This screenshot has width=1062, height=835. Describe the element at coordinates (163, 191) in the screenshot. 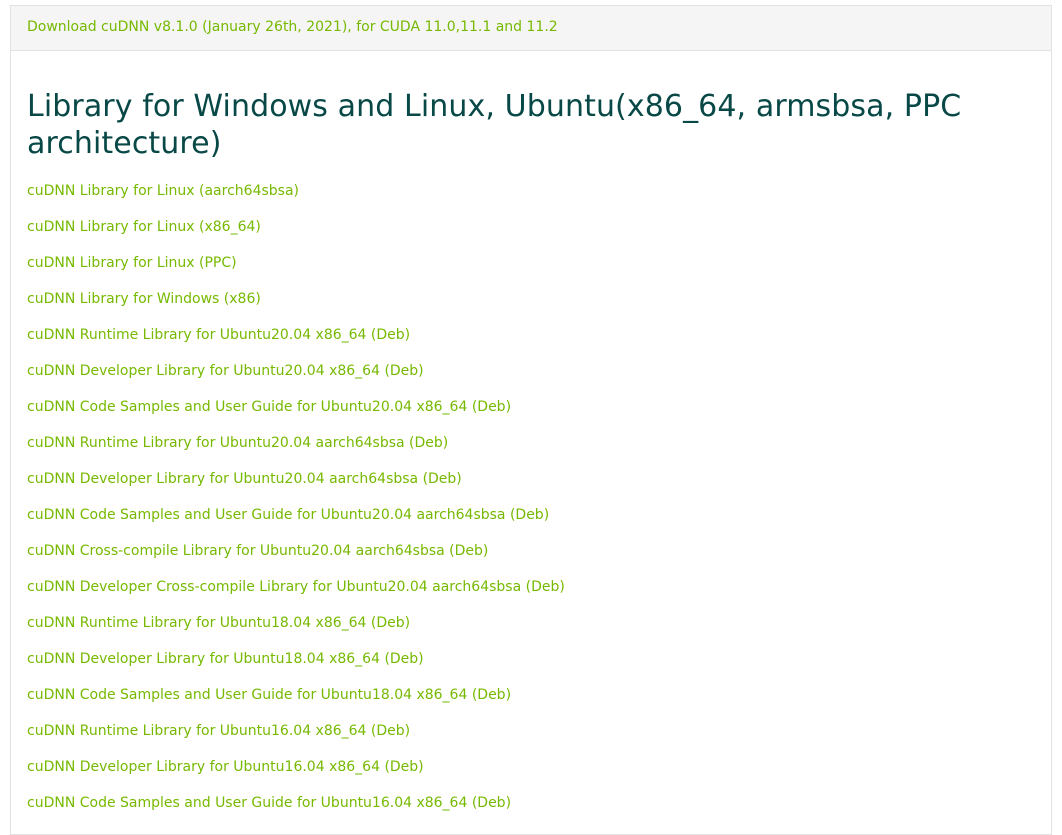

I see `download-link-linux-aarch64sbsa: cuDNN Library for Linux (aarch64sbsa)` at that location.